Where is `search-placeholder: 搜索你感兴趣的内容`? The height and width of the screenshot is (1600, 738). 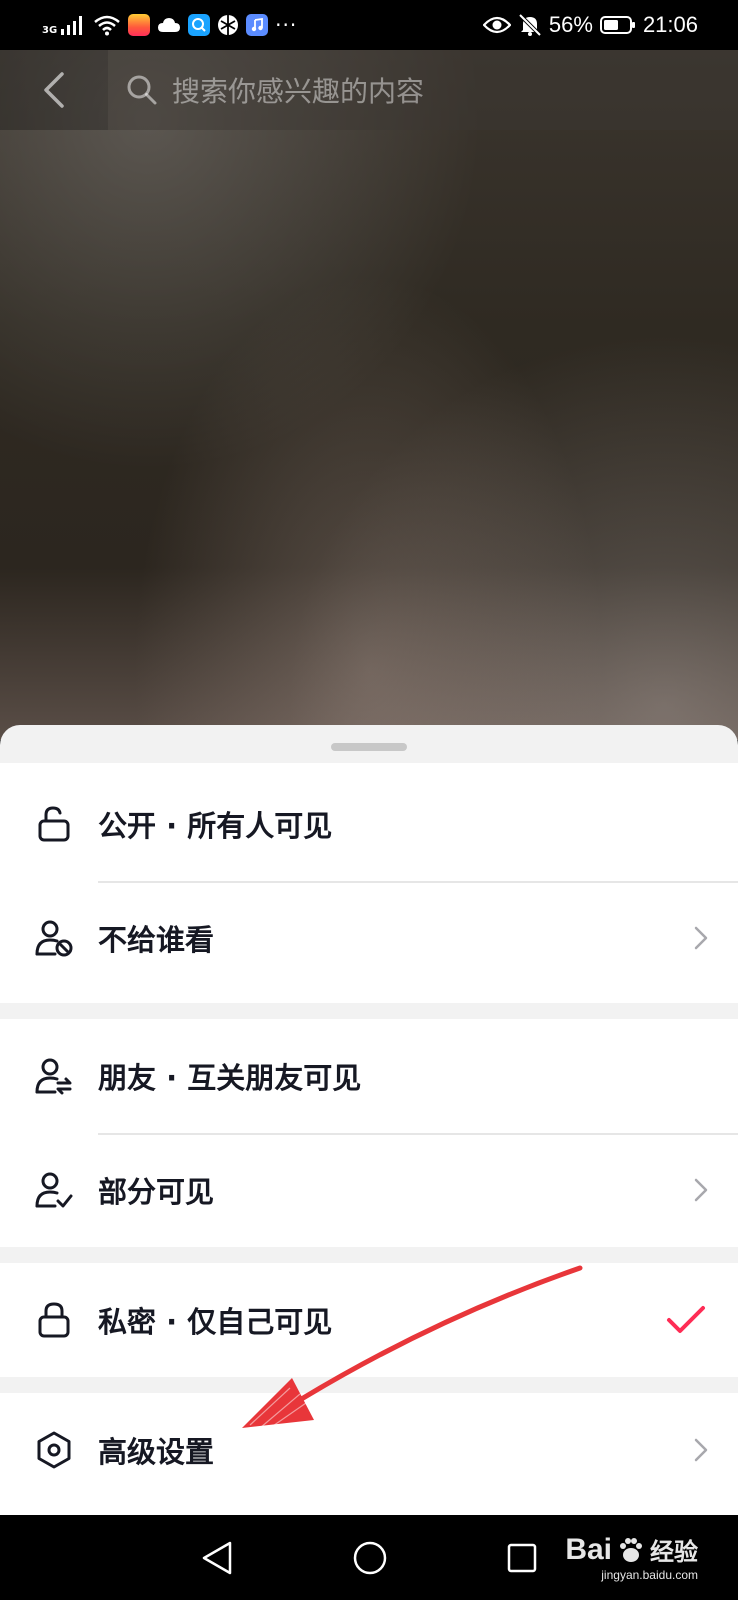 search-placeholder: 搜索你感兴趣的内容 is located at coordinates (298, 91).